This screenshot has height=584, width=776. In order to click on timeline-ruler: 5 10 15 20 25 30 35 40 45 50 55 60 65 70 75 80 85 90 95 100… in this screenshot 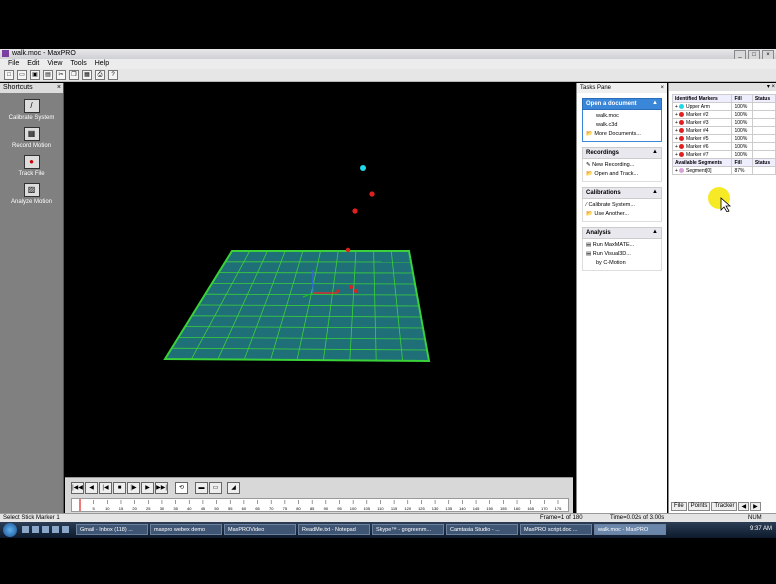, I will do `click(320, 505)`.